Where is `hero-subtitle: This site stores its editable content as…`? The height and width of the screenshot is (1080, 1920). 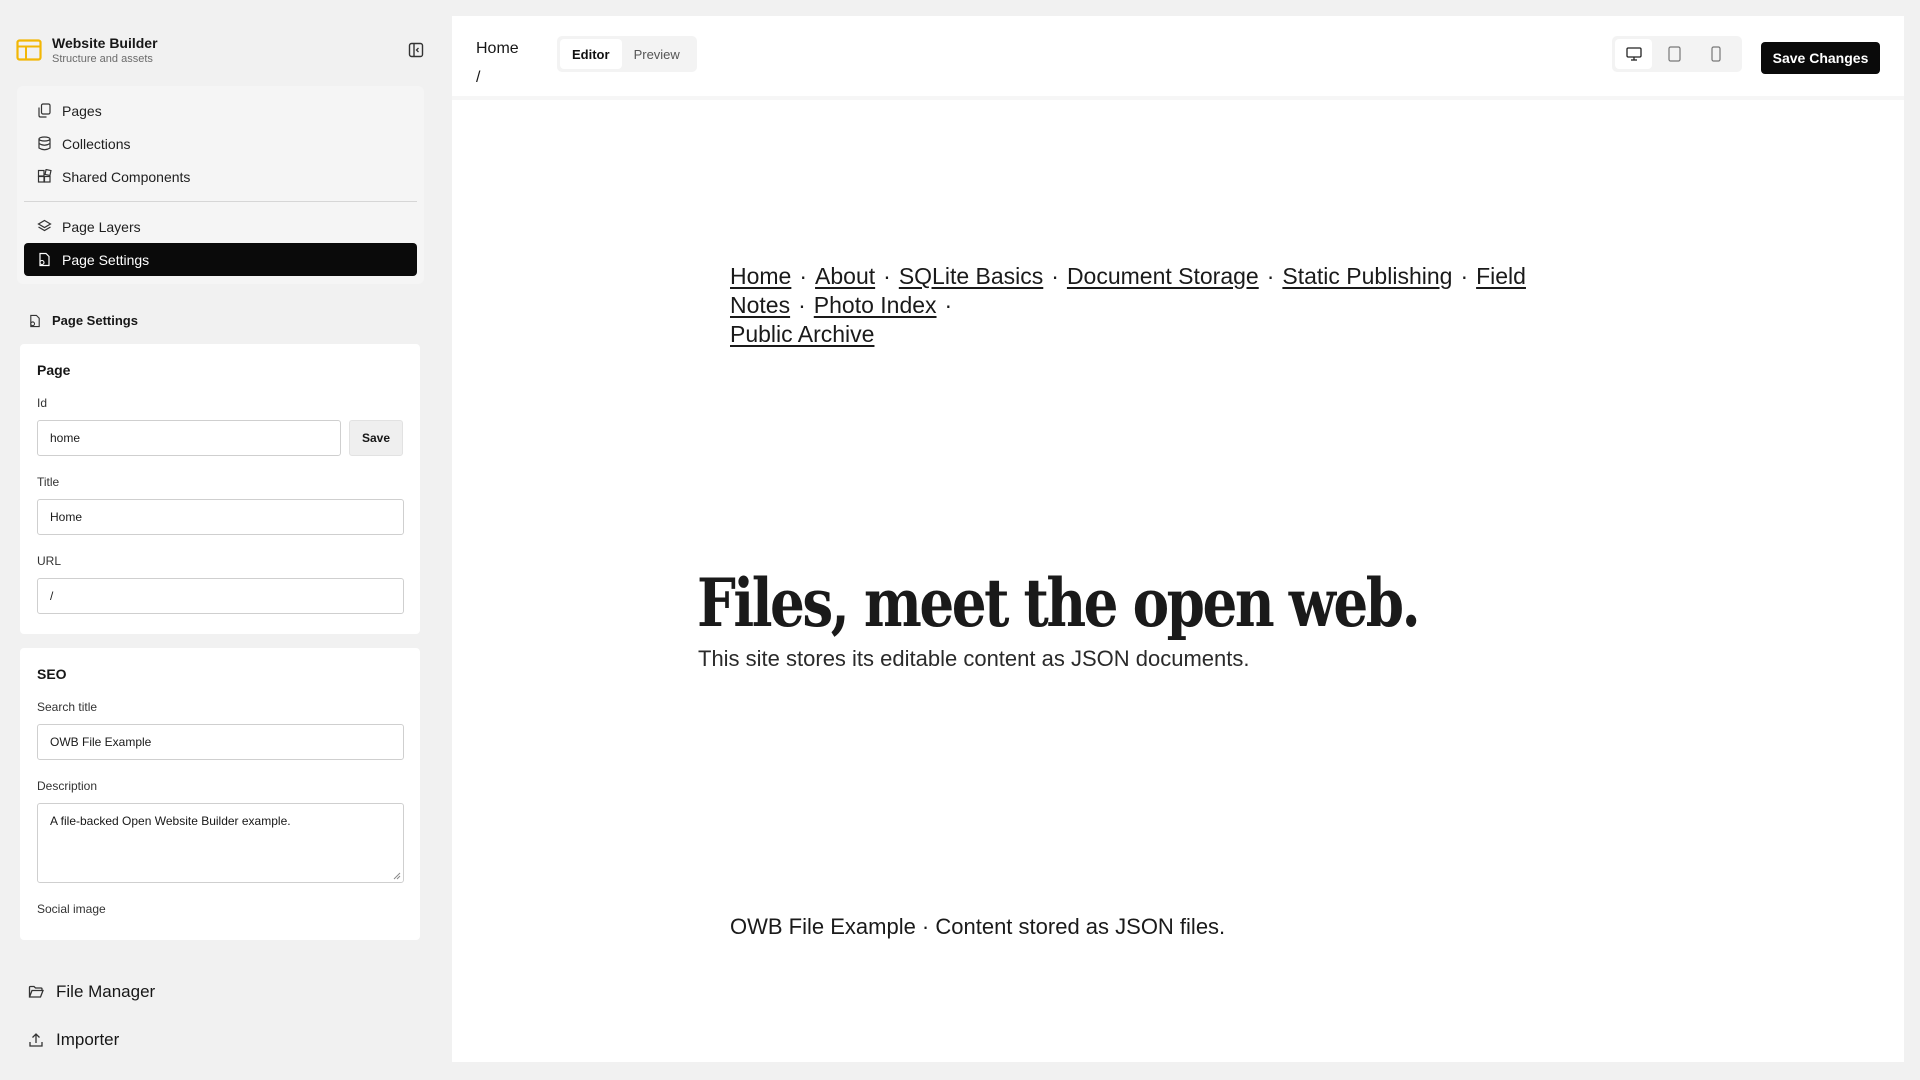 hero-subtitle: This site stores its editable content as… is located at coordinates (973, 659).